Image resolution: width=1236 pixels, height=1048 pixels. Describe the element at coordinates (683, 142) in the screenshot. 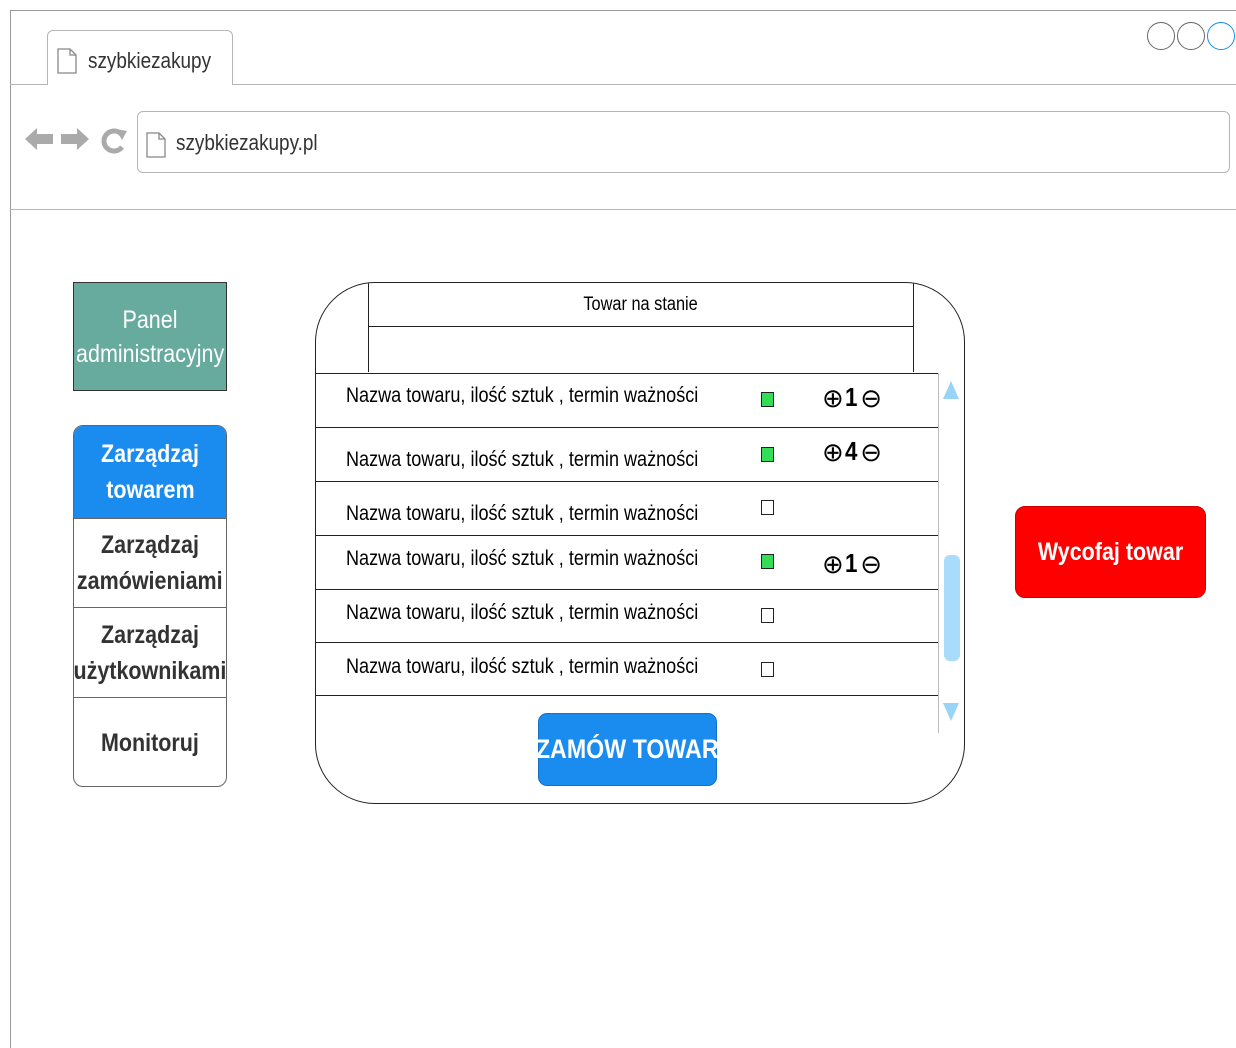

I see `address-bar: szybkiezakupy.pl` at that location.